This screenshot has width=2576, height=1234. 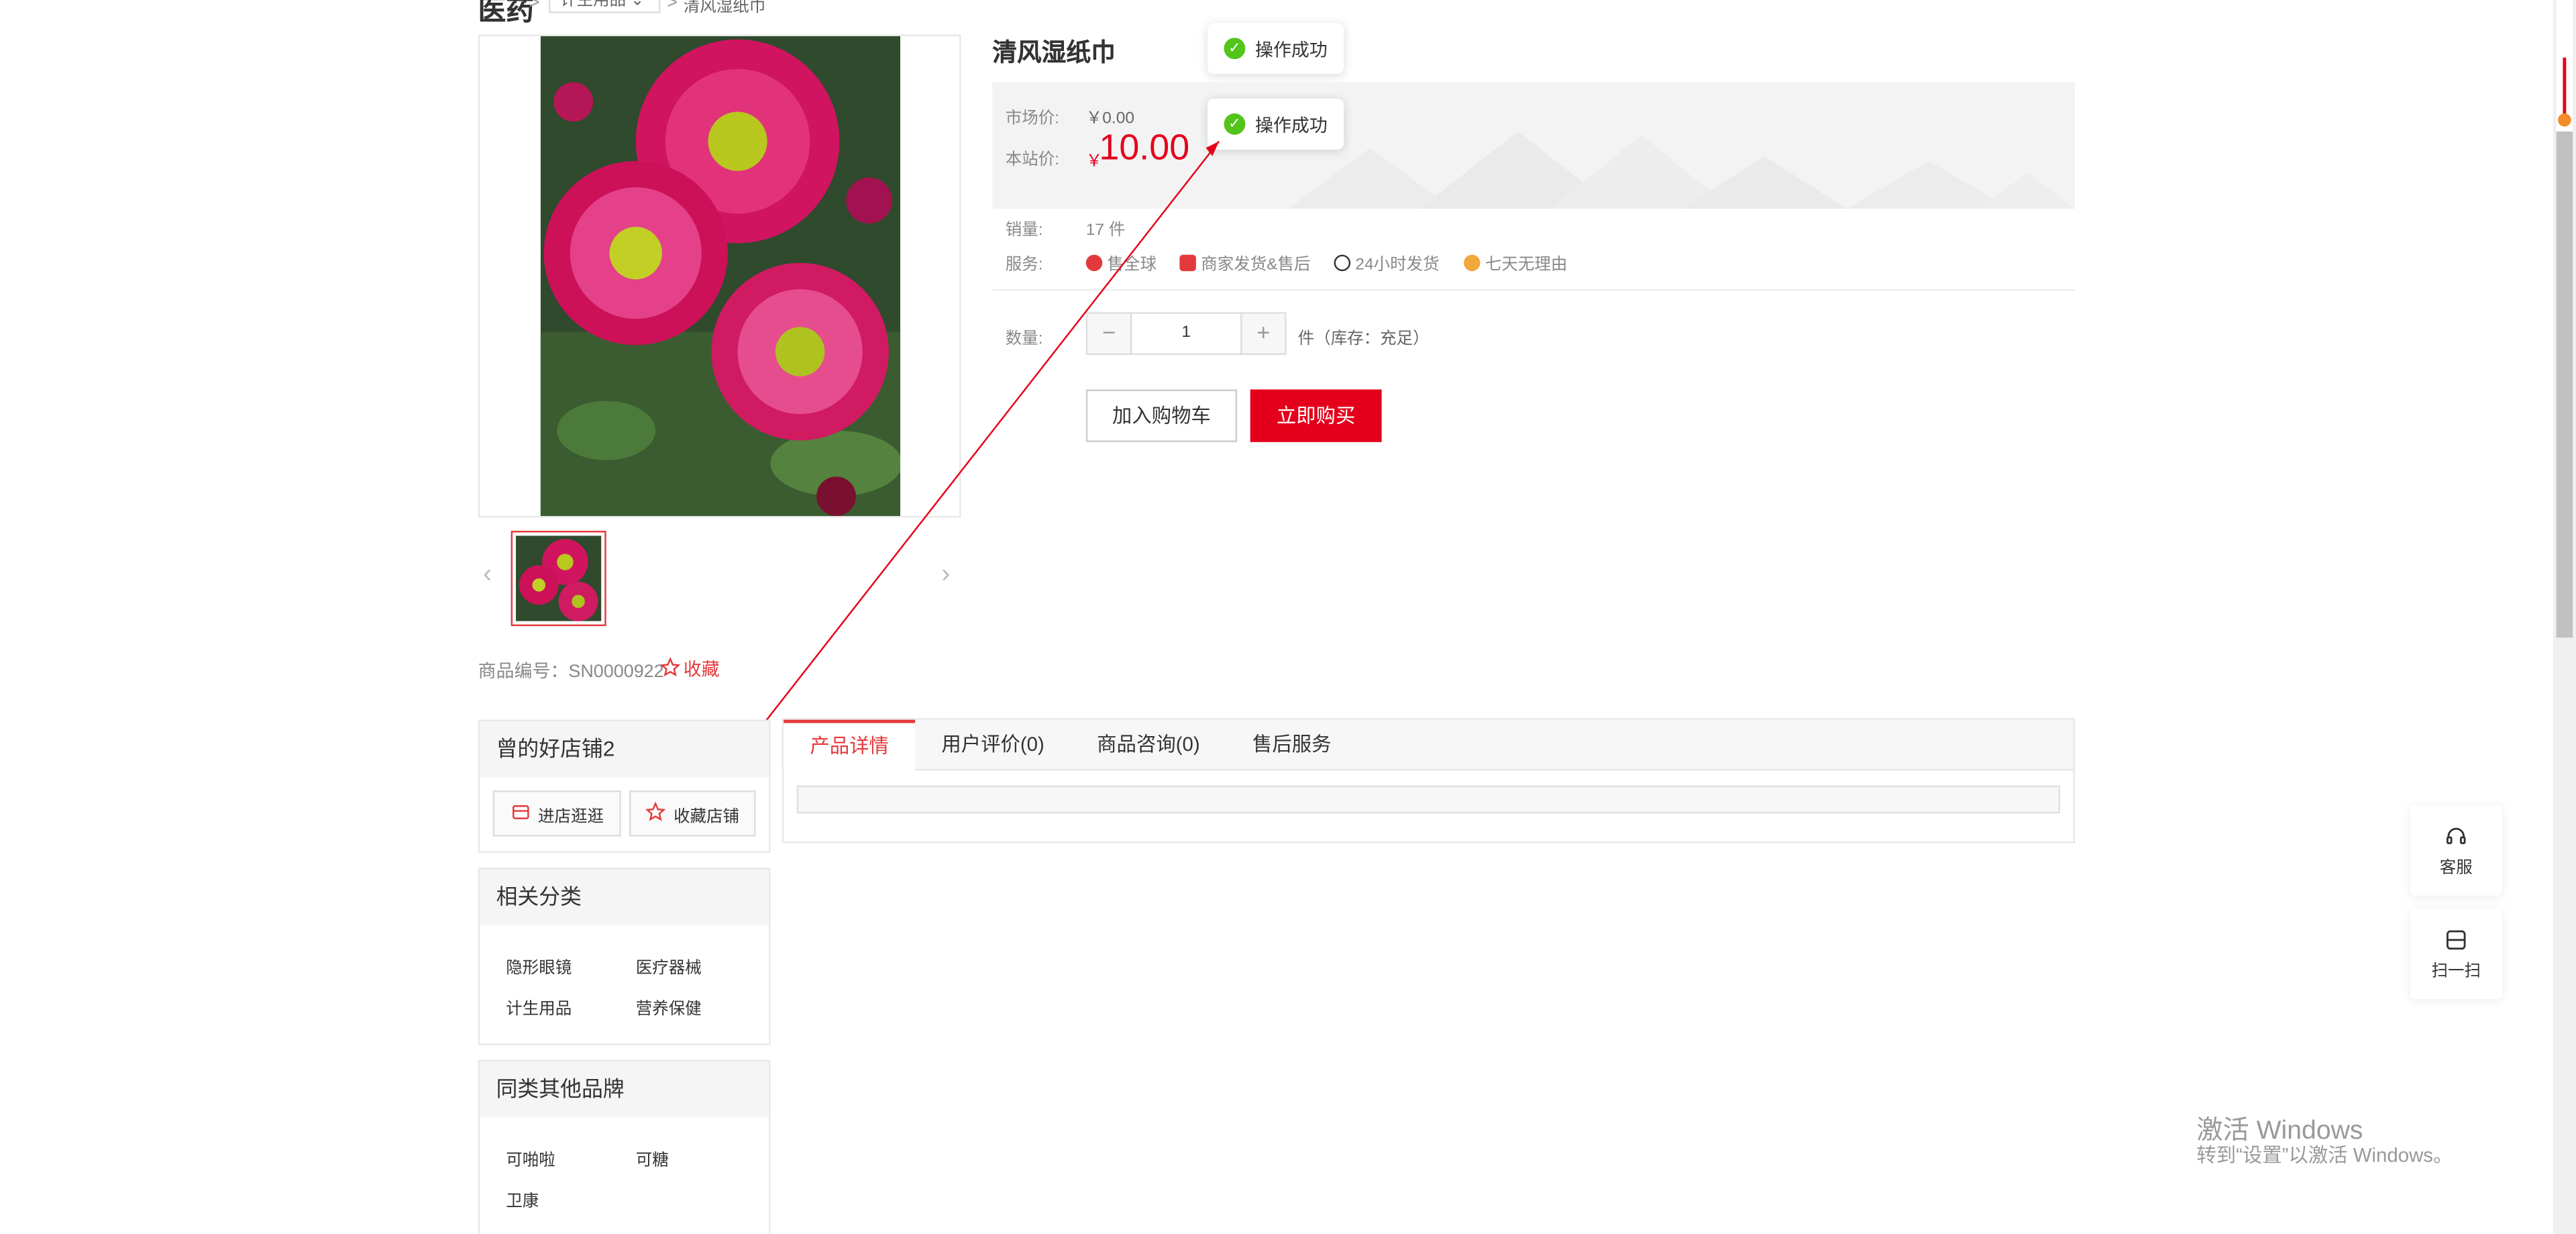 What do you see at coordinates (530, 1157) in the screenshot?
I see `brand-link: 可啪啦` at bounding box center [530, 1157].